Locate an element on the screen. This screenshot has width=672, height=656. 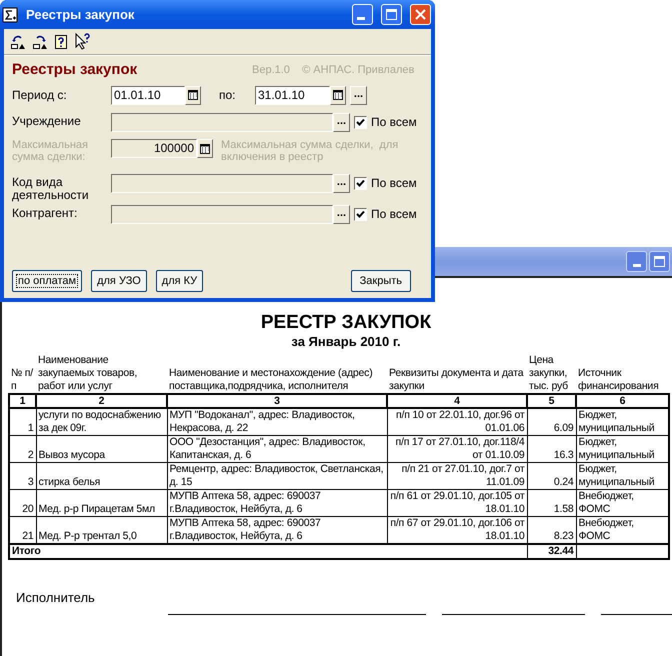
table-cell: 0.24 is located at coordinates (551, 476).